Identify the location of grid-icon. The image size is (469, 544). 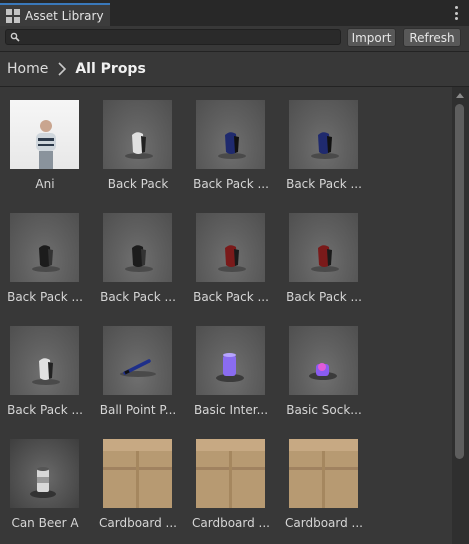
(13, 15).